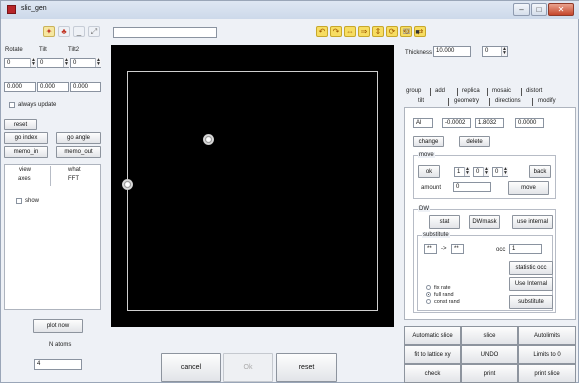  I want to click on title-bar: slic_gen – □ ✕, so click(290, 10).